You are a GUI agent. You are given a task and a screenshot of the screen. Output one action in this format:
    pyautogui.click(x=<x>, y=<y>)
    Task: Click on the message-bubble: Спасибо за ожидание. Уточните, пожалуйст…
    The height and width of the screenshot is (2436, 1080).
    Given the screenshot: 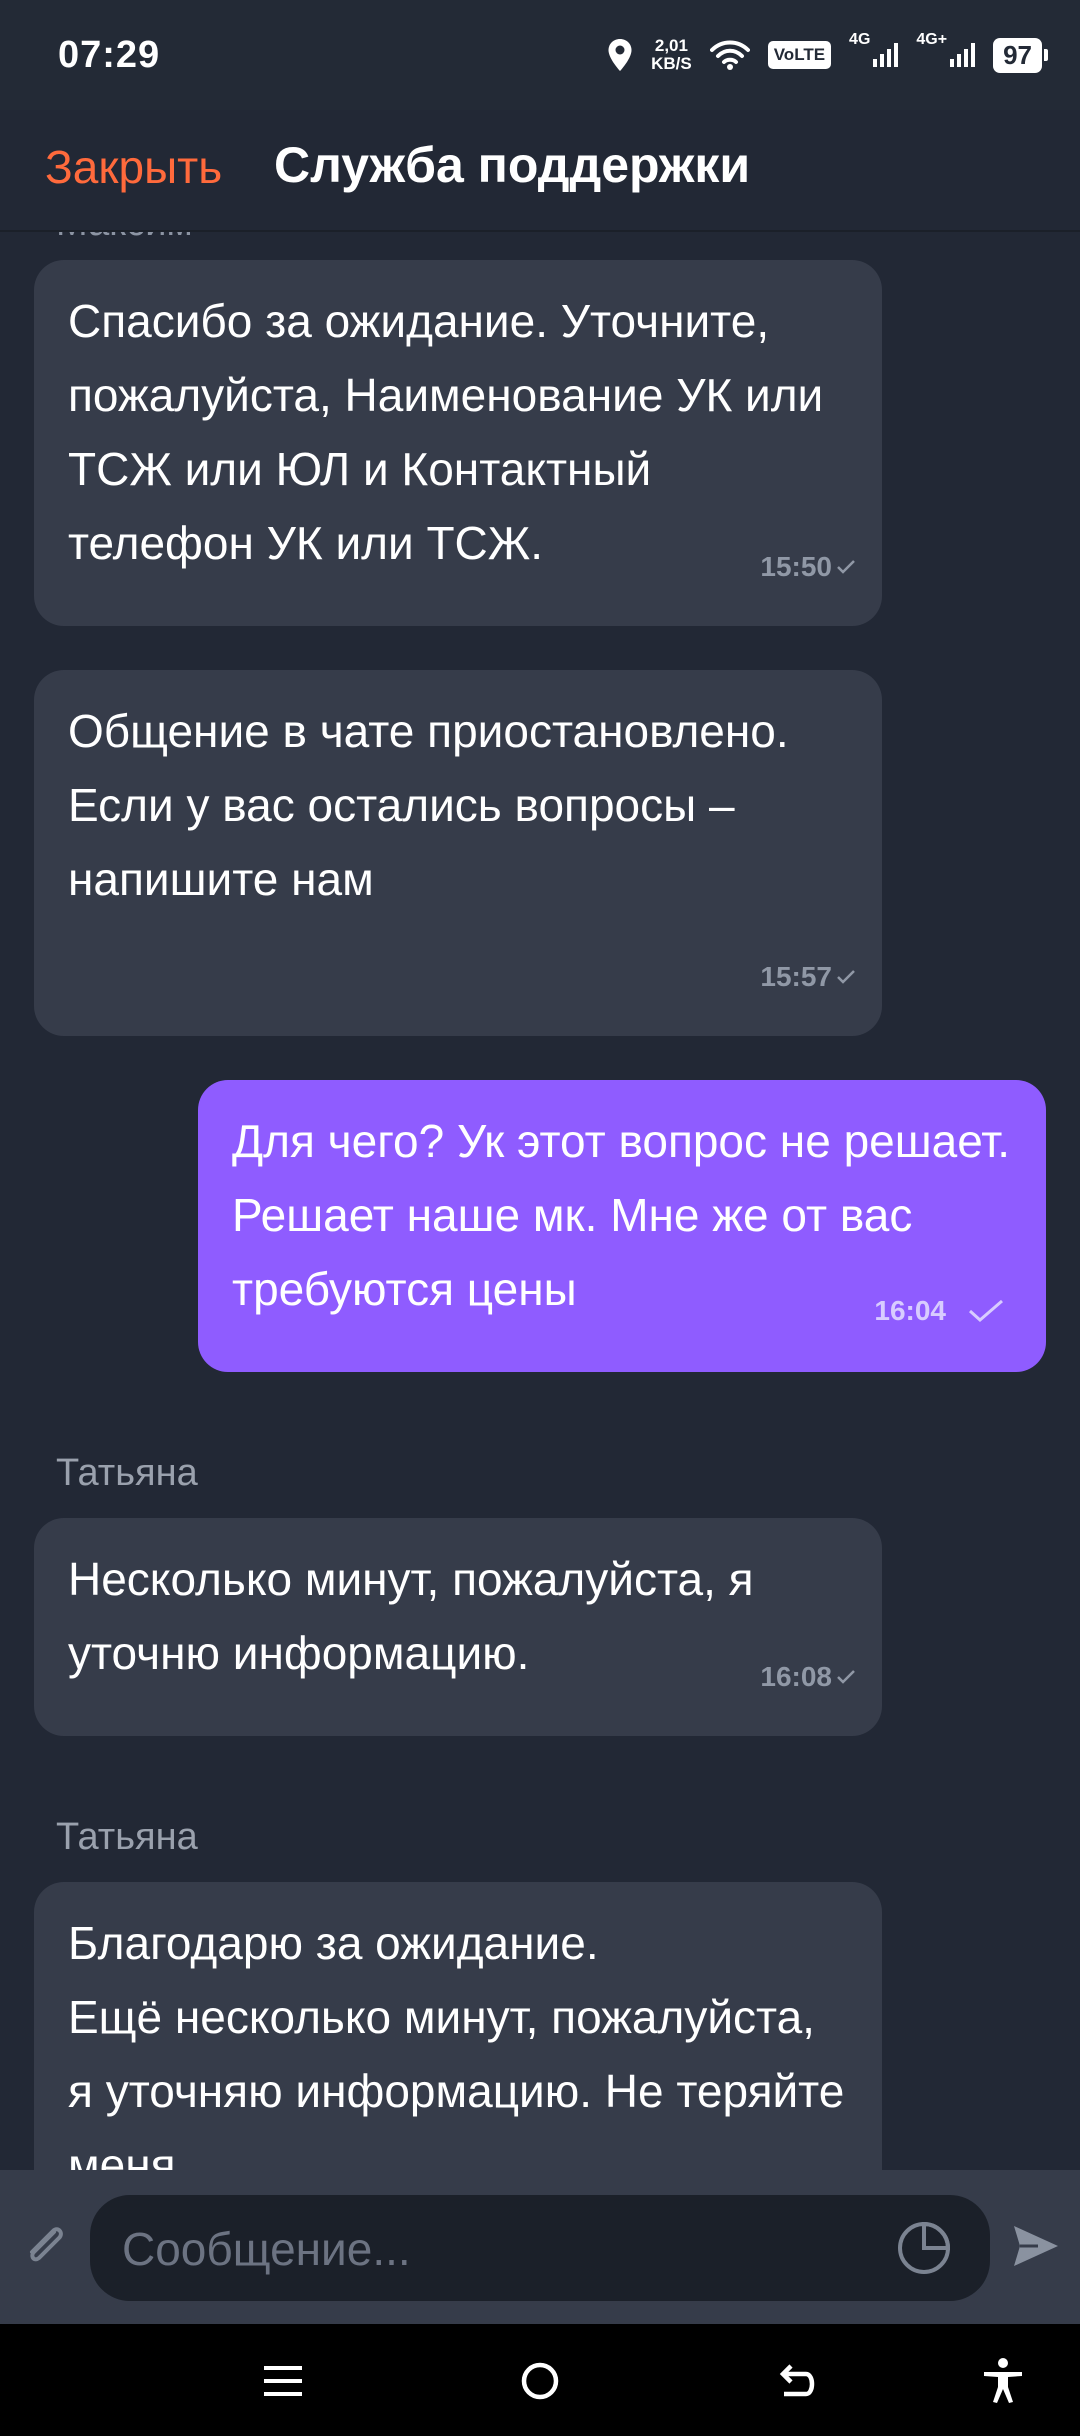 What is the action you would take?
    pyautogui.click(x=458, y=443)
    